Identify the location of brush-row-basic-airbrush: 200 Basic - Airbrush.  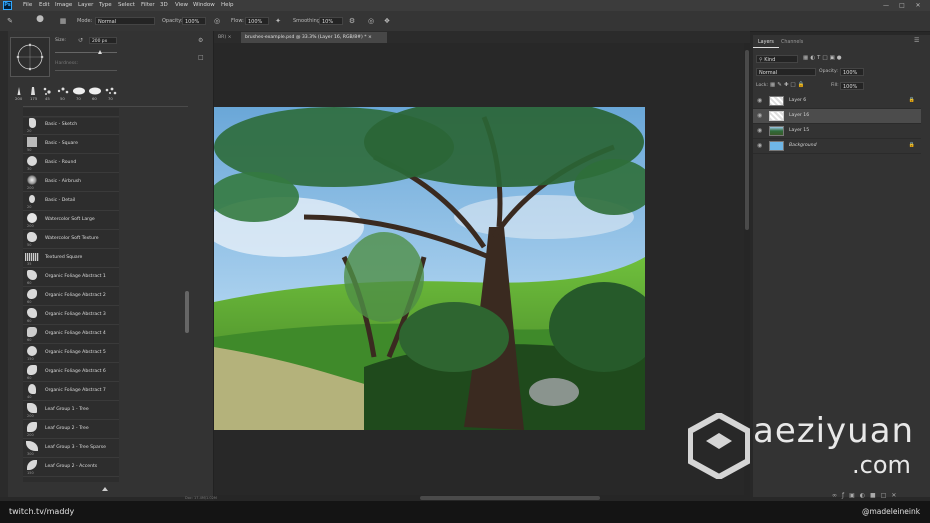
(71, 182).